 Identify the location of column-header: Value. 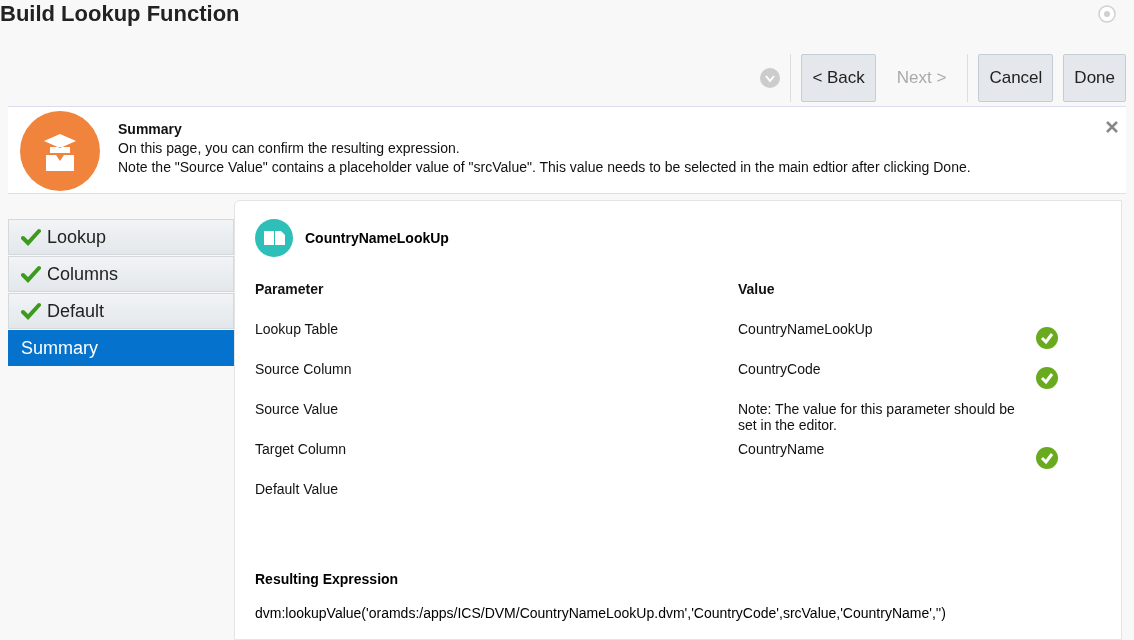
(757, 290).